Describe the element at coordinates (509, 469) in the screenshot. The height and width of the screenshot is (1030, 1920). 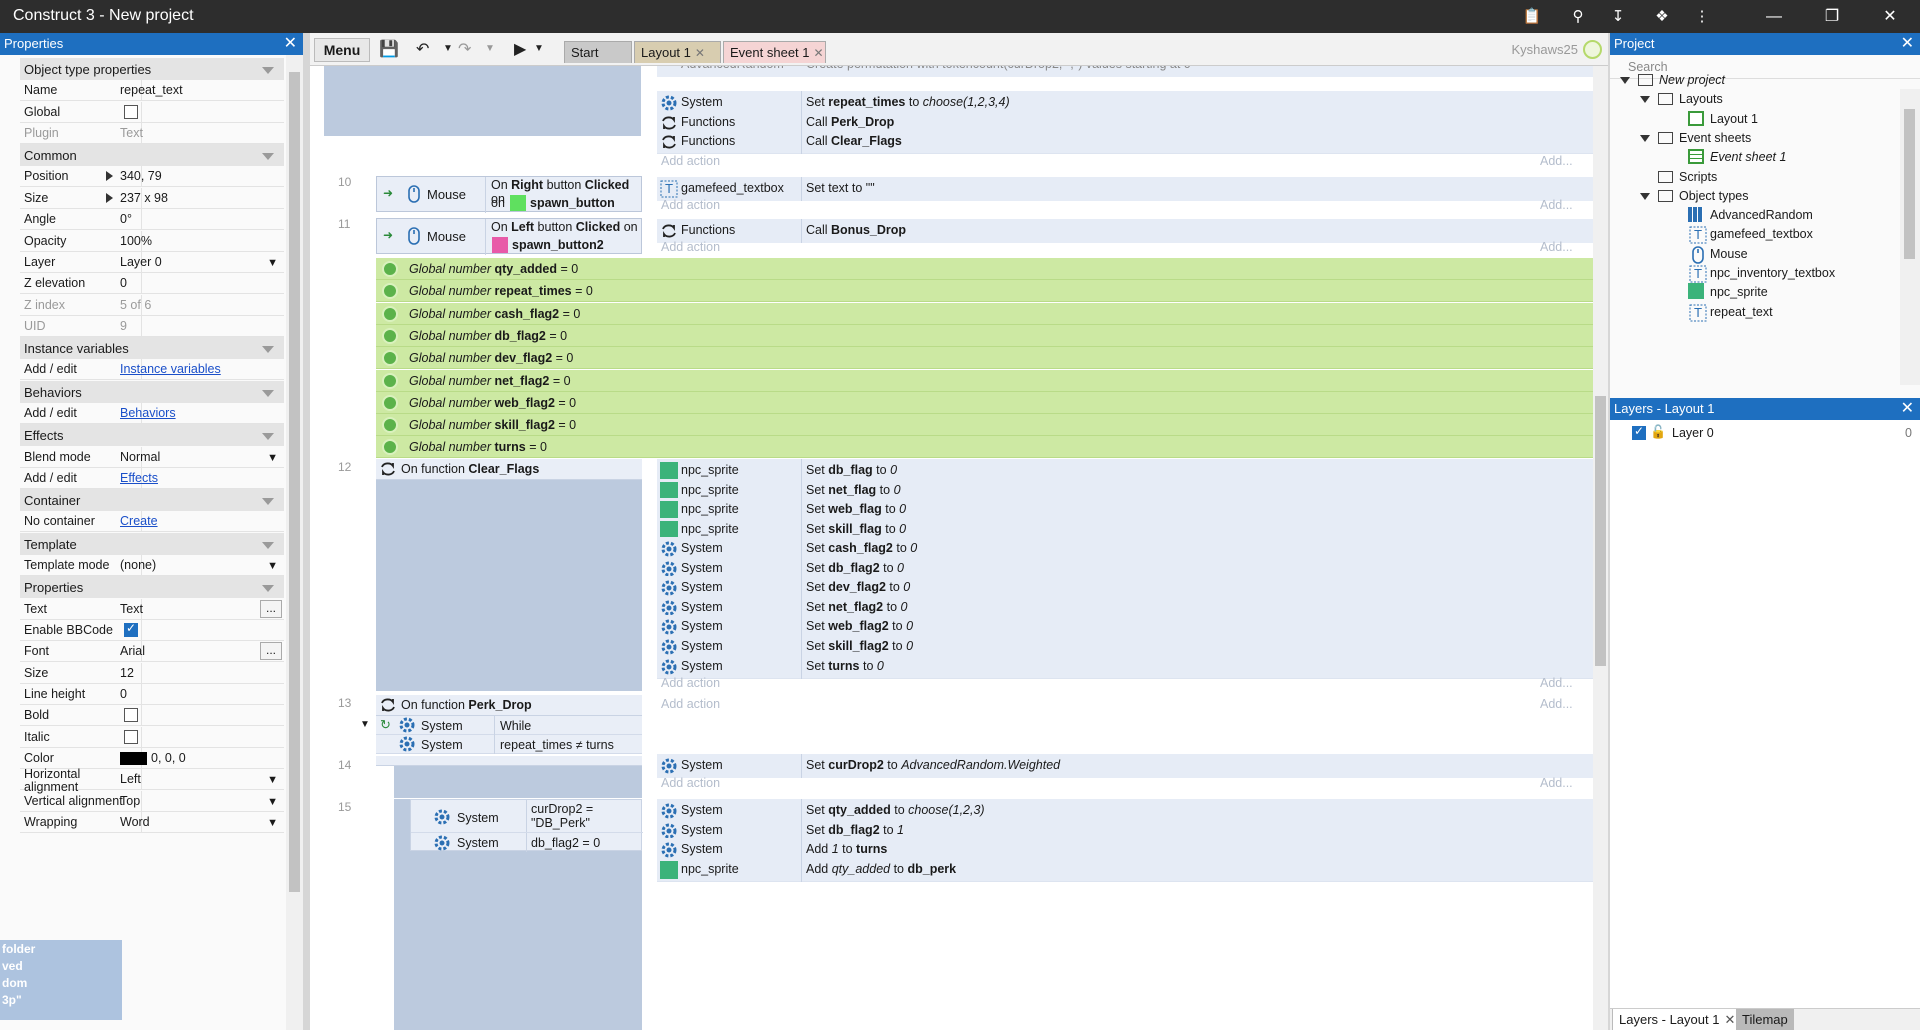
I see `function-header: On function Clear_Flags` at that location.